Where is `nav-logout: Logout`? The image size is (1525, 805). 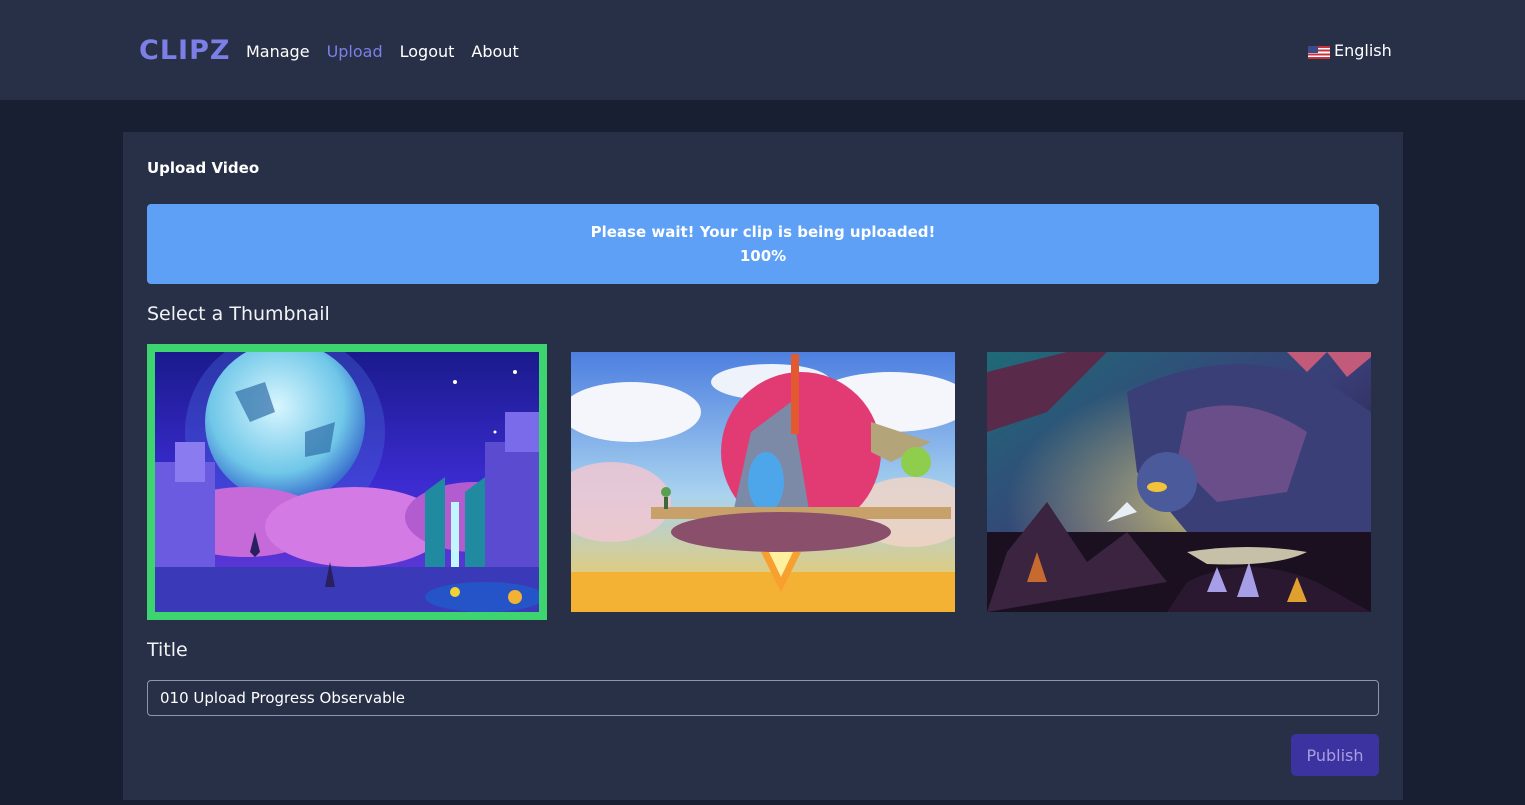 nav-logout: Logout is located at coordinates (427, 52).